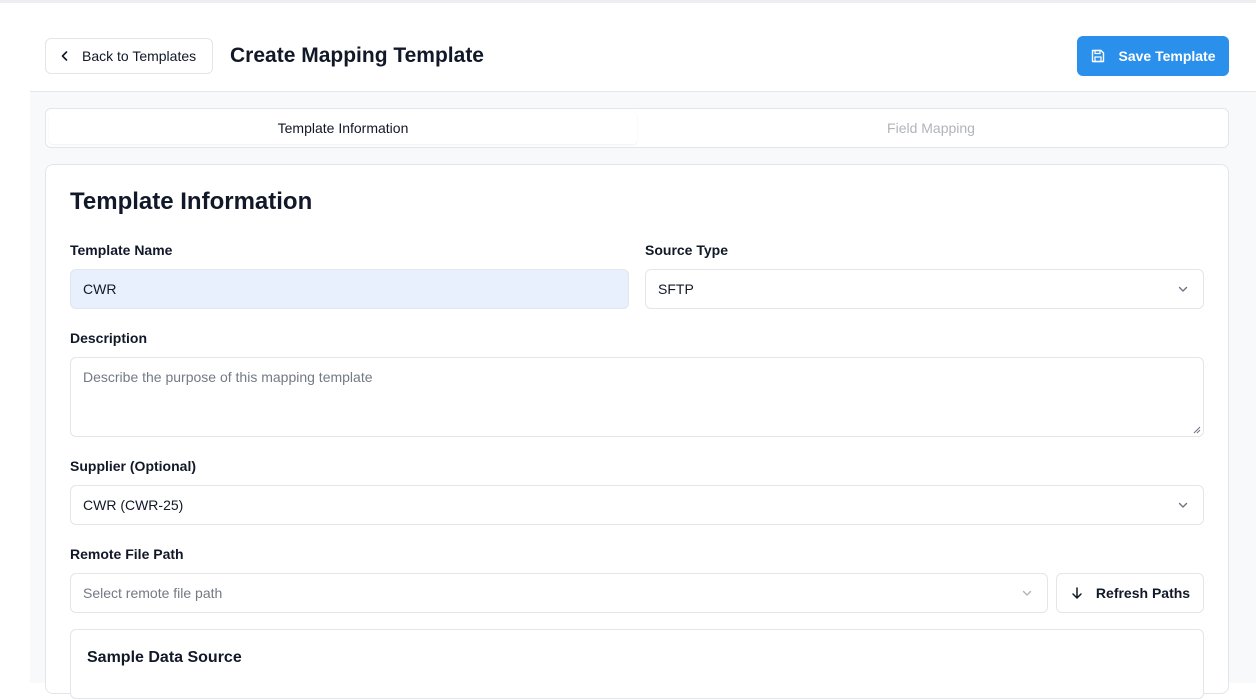 The height and width of the screenshot is (699, 1256). Describe the element at coordinates (559, 593) in the screenshot. I see `remote-path-select: Select remote file path` at that location.